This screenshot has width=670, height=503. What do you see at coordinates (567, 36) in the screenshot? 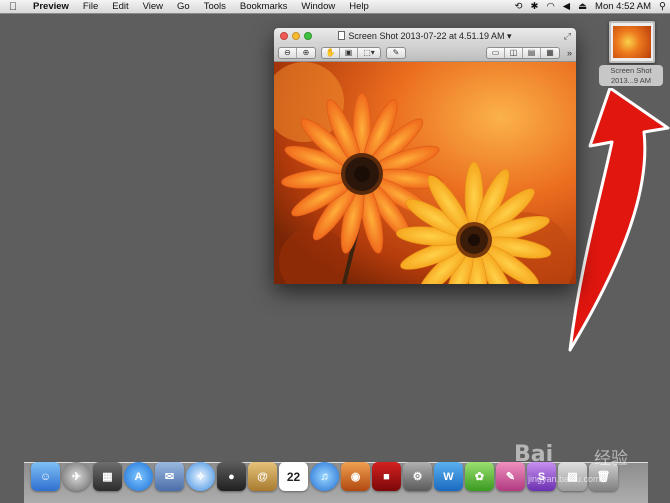
I see `fullscreen-icon: ⤢` at bounding box center [567, 36].